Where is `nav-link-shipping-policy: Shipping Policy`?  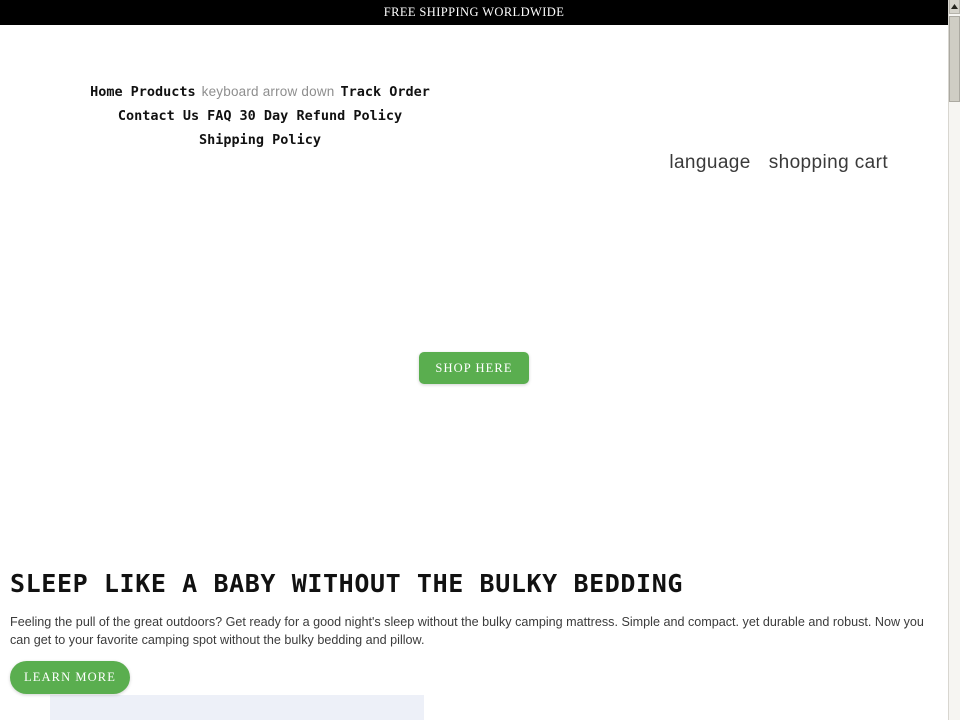
nav-link-shipping-policy: Shipping Policy is located at coordinates (260, 140).